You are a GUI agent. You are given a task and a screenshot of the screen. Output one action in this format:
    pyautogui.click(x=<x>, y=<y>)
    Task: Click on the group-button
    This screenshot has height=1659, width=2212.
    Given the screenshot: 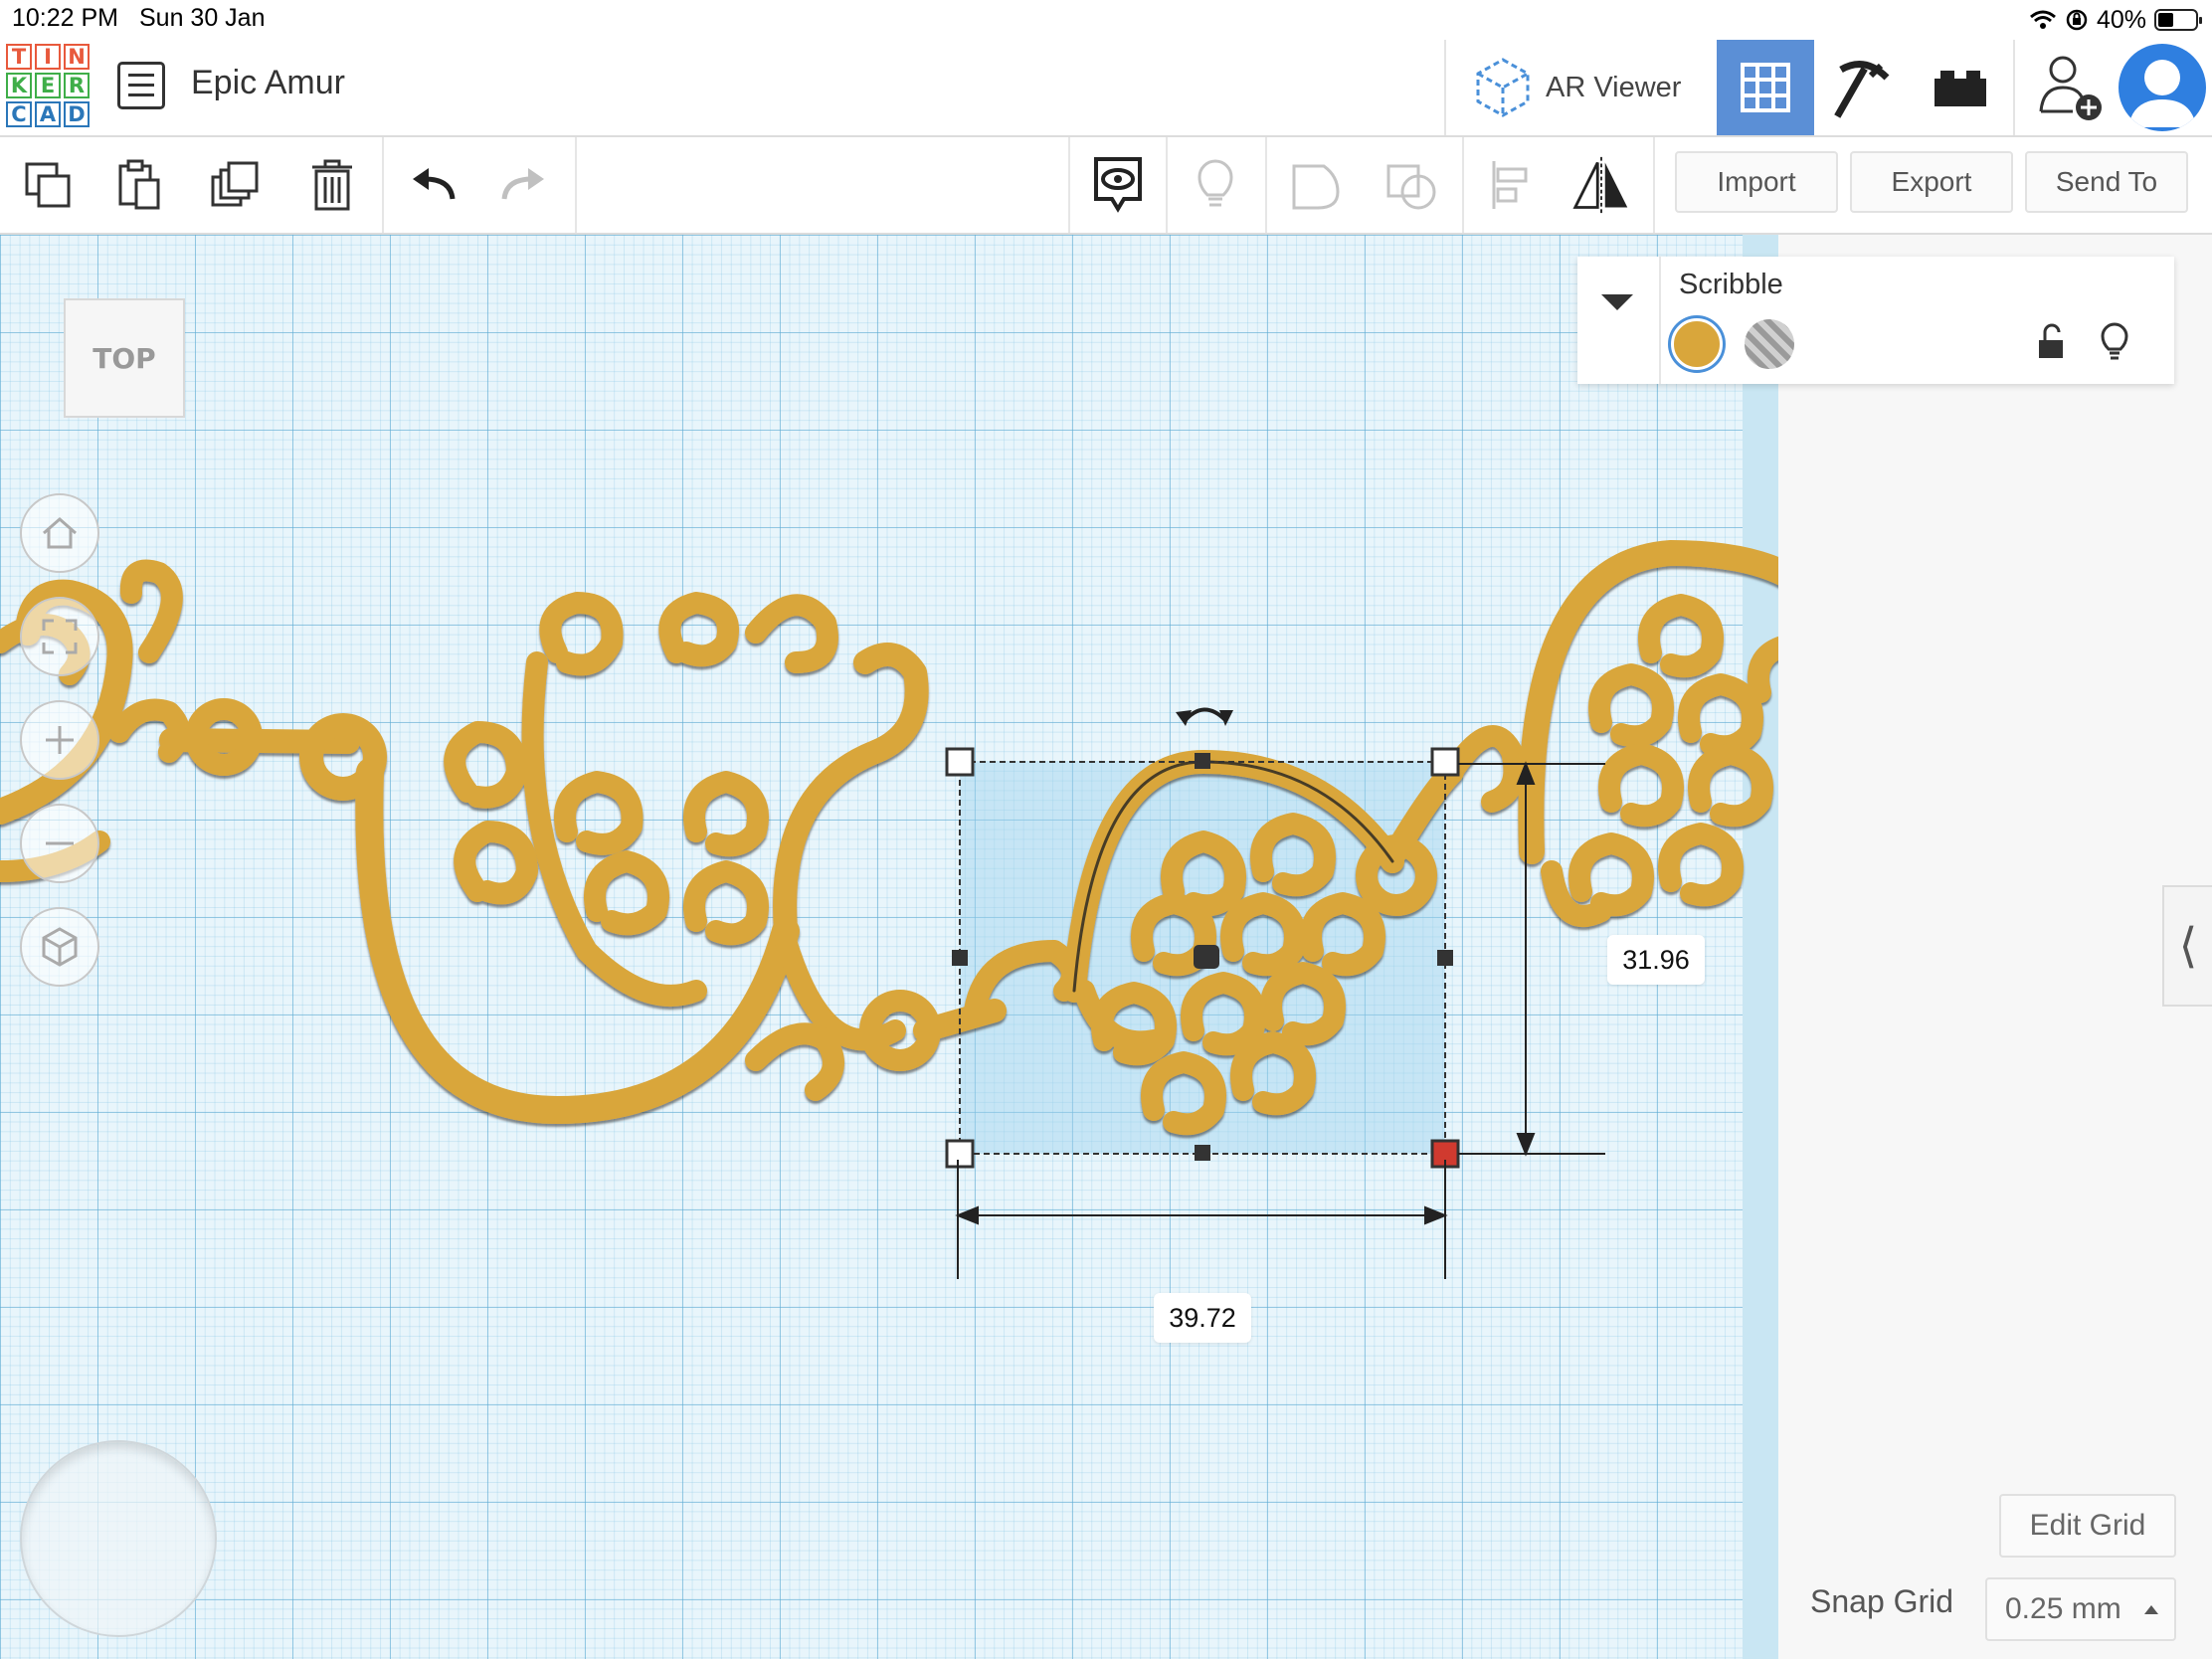 What is the action you would take?
    pyautogui.click(x=1315, y=185)
    